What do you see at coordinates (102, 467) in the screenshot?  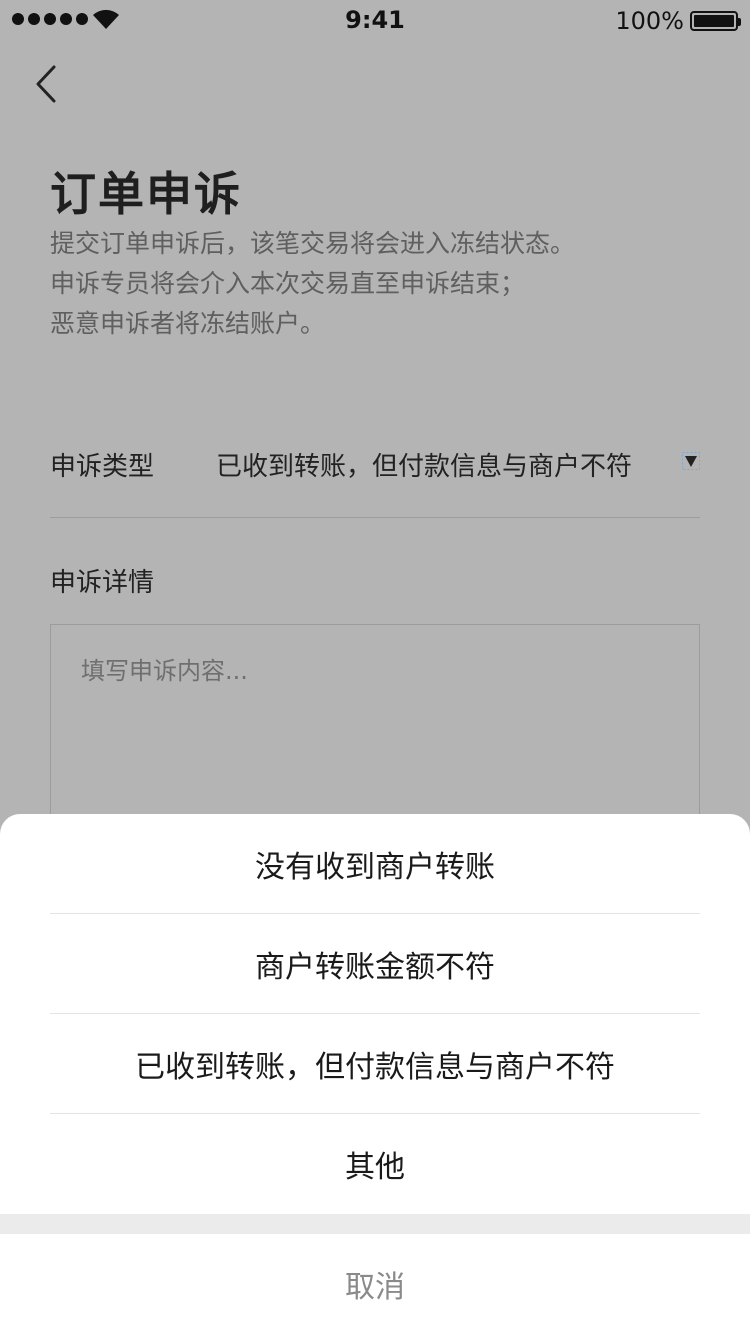 I see `appeal-type-label: 申诉类型` at bounding box center [102, 467].